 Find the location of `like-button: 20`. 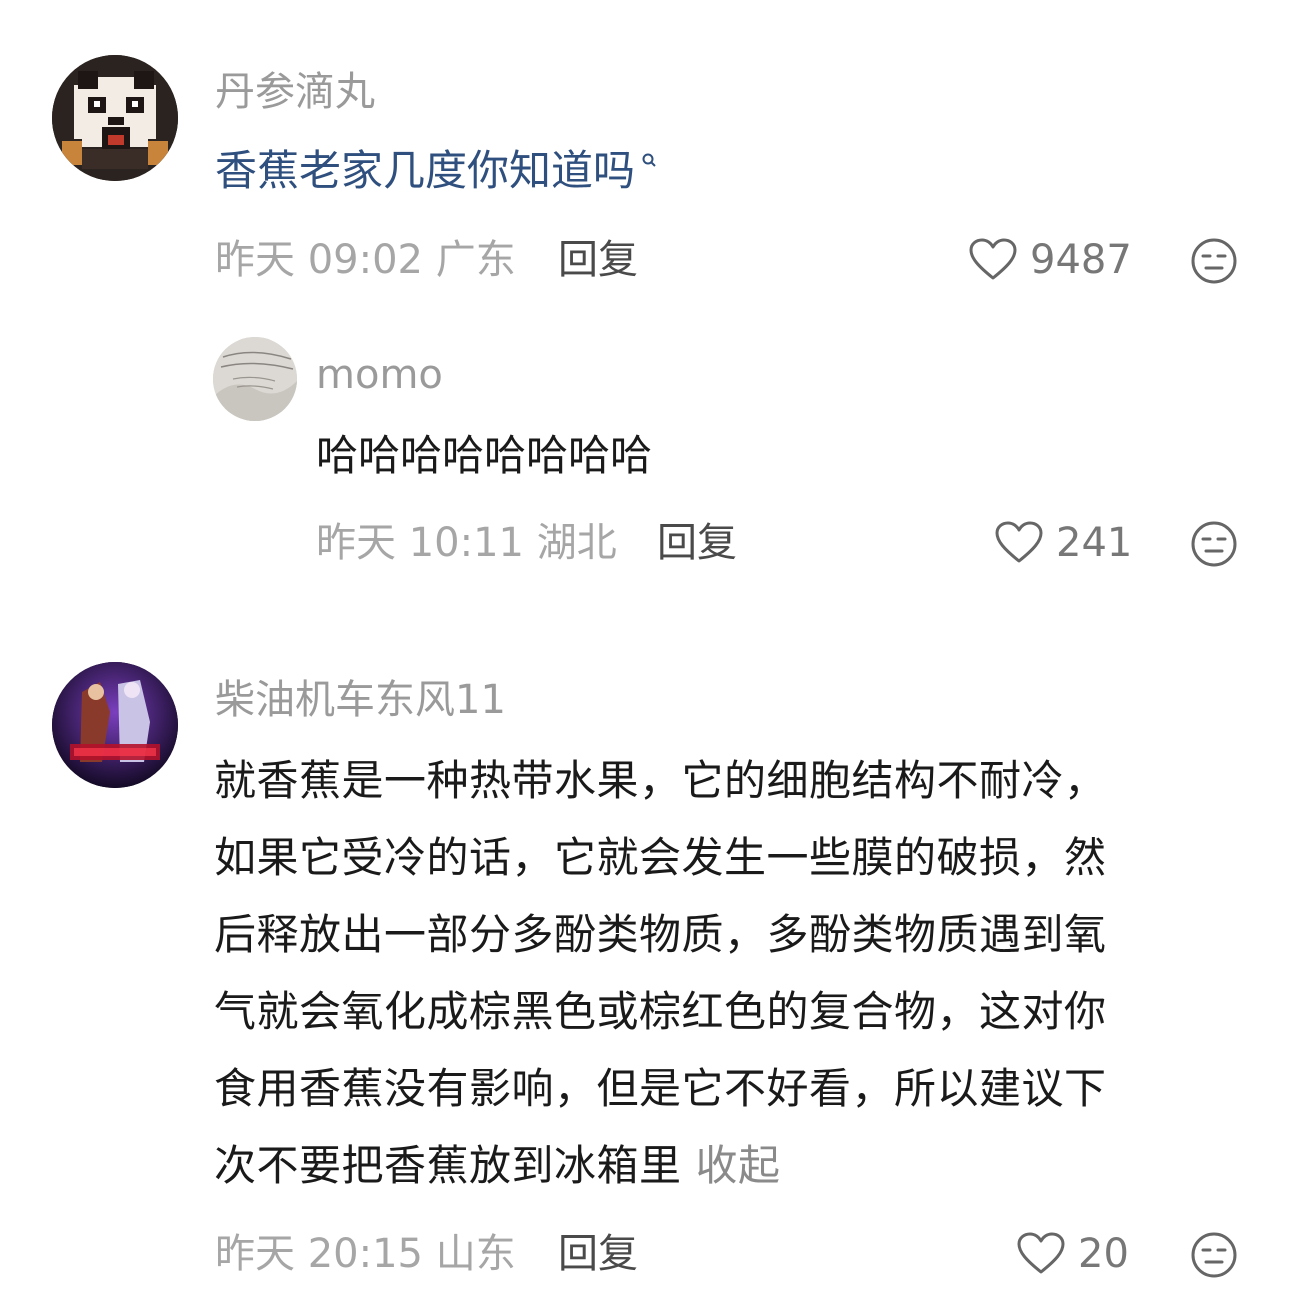

like-button: 20 is located at coordinates (1072, 1254).